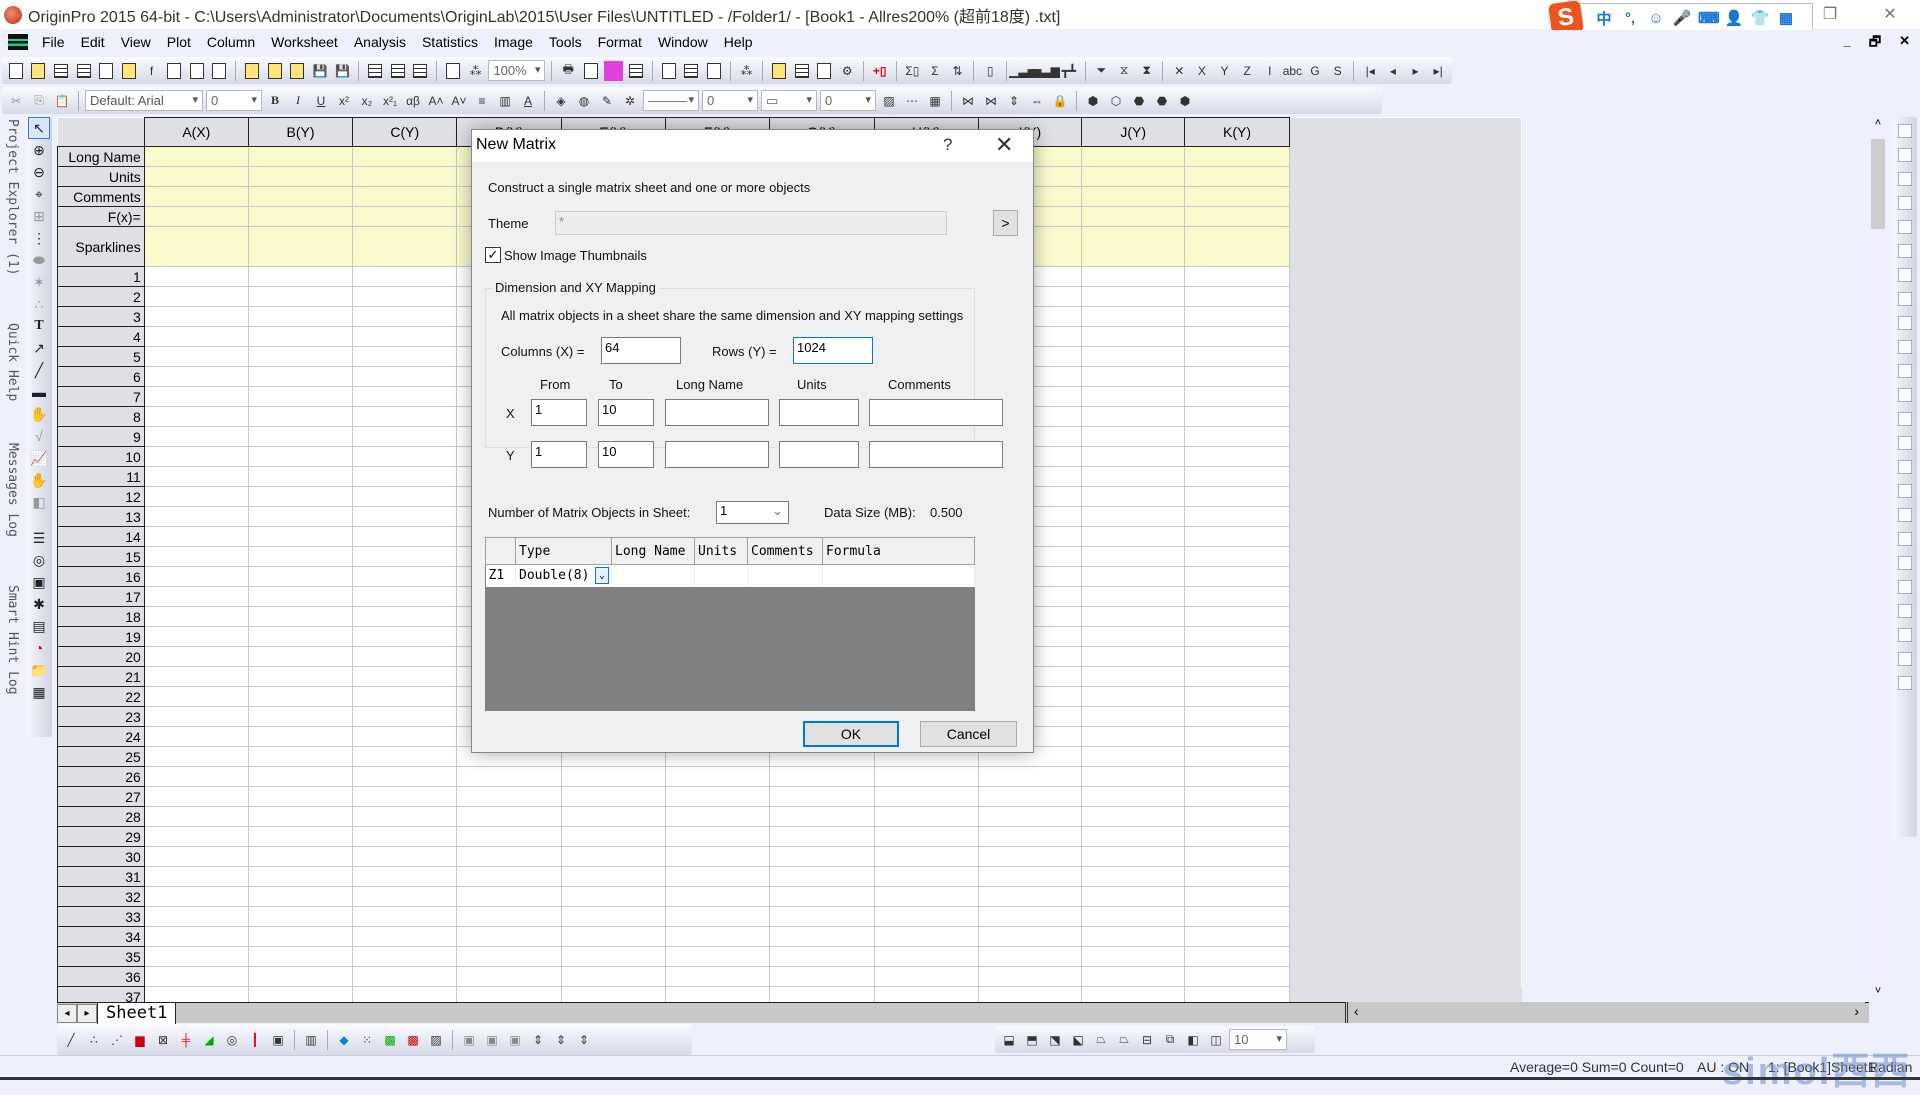 This screenshot has height=1095, width=1920. Describe the element at coordinates (39, 194) in the screenshot. I see `screen-reader-tool-icon: ⌖` at that location.